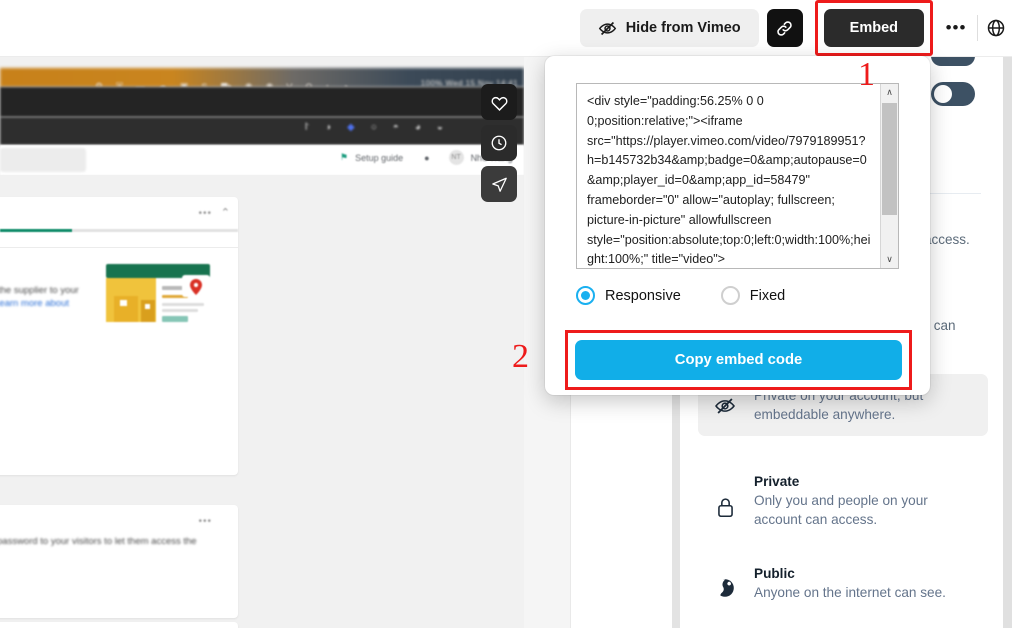 The width and height of the screenshot is (1012, 628). What do you see at coordinates (767, 296) in the screenshot?
I see `radio-fixed-label: Fixed` at bounding box center [767, 296].